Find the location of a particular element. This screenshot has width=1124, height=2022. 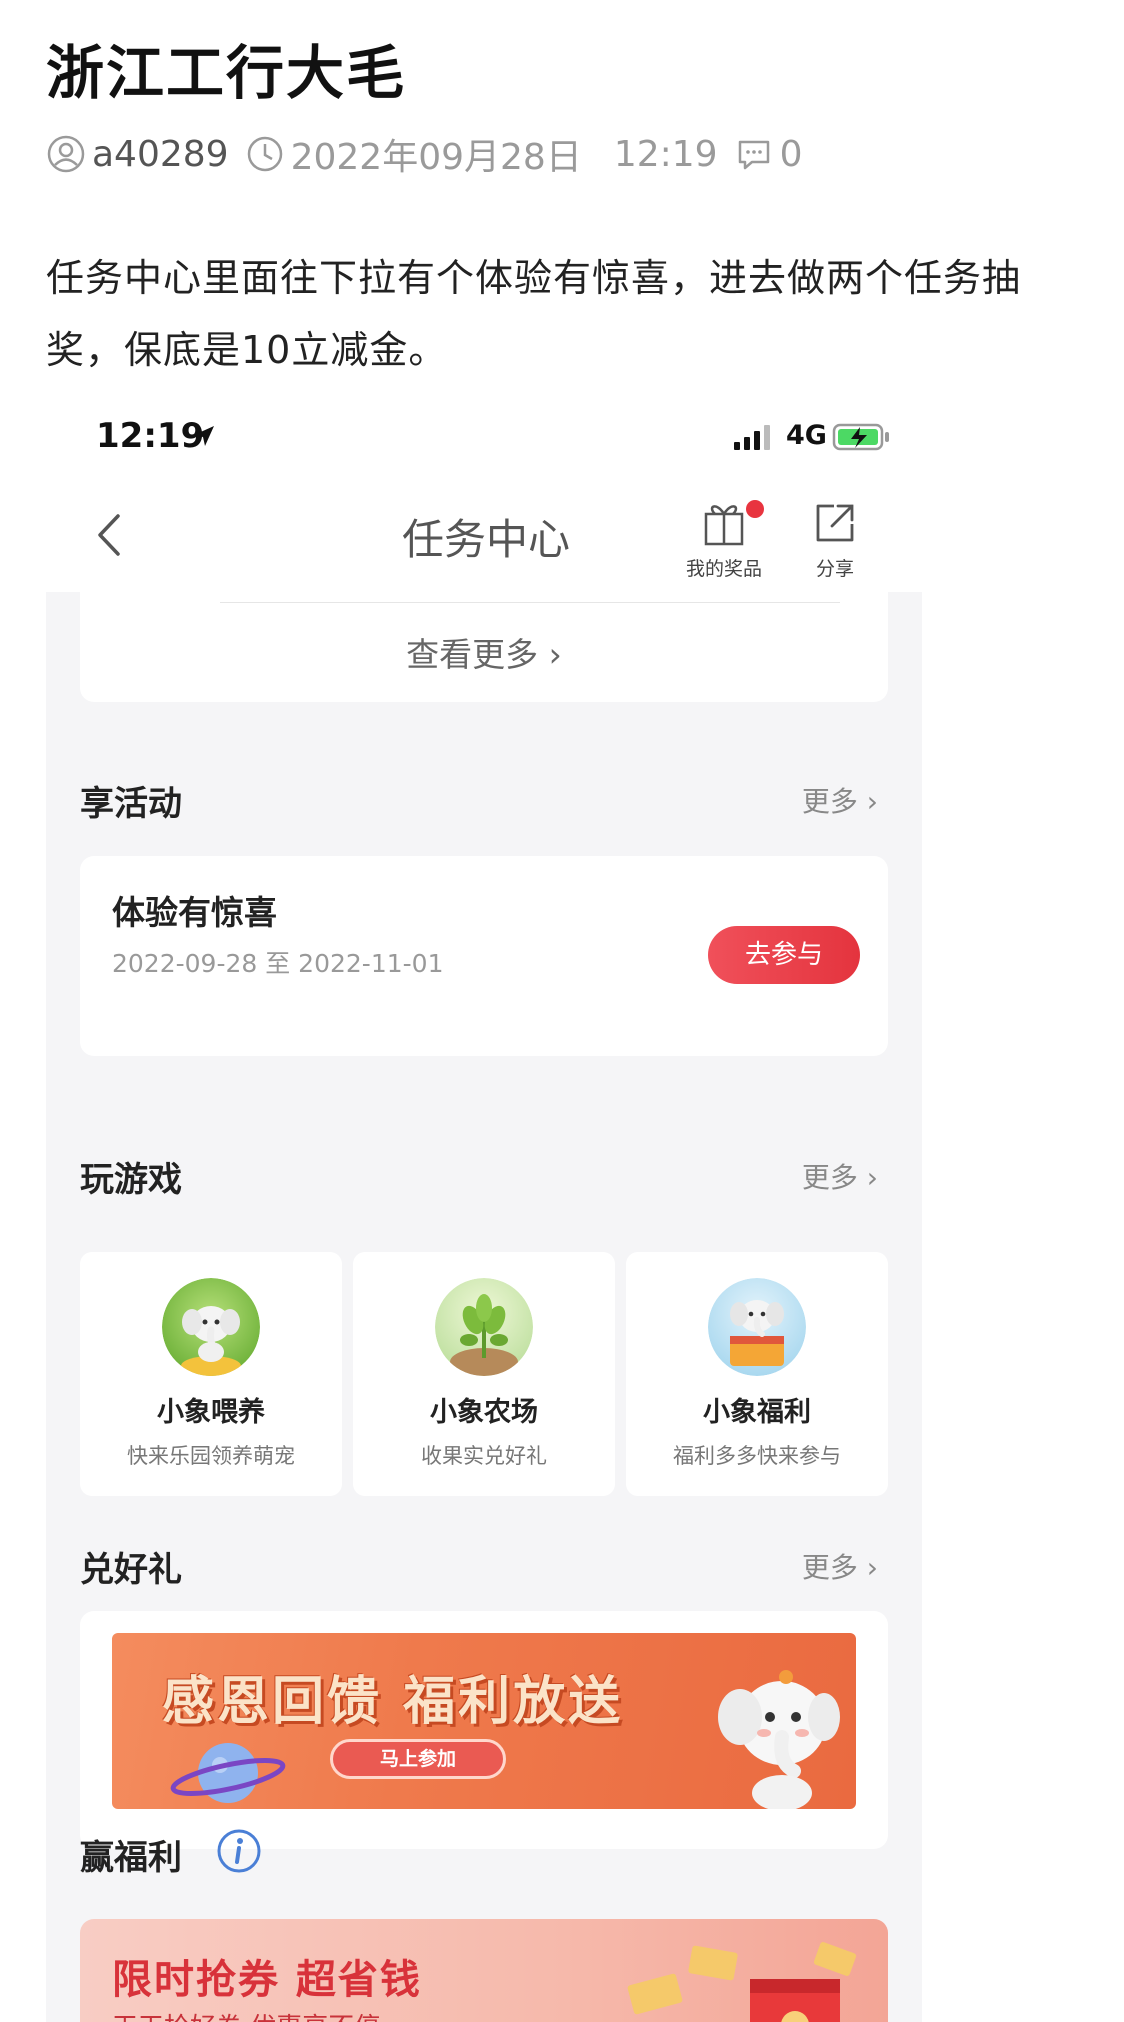

nav-bar: 任务中心 我的奖品 分享 is located at coordinates (484, 534).